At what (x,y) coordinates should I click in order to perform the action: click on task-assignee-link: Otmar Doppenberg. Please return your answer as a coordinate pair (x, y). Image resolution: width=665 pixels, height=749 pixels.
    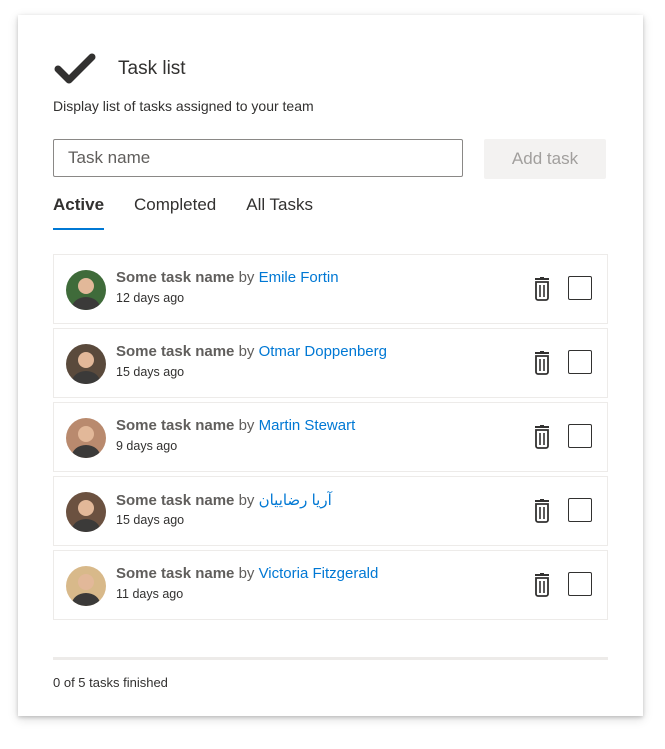
    Looking at the image, I should click on (323, 351).